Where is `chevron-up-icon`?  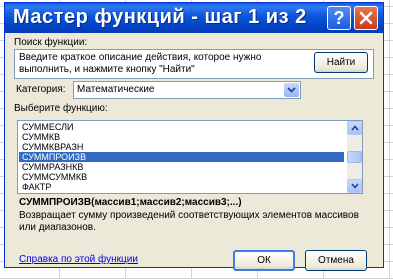 chevron-up-icon is located at coordinates (355, 128).